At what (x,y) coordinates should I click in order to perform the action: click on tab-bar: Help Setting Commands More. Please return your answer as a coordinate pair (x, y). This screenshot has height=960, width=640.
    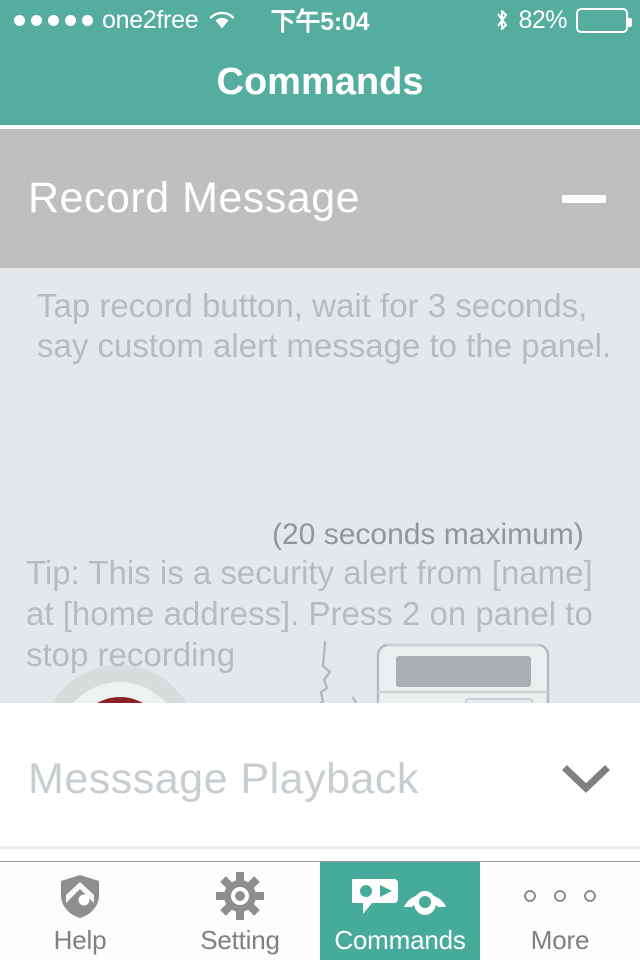
    Looking at the image, I should click on (320, 910).